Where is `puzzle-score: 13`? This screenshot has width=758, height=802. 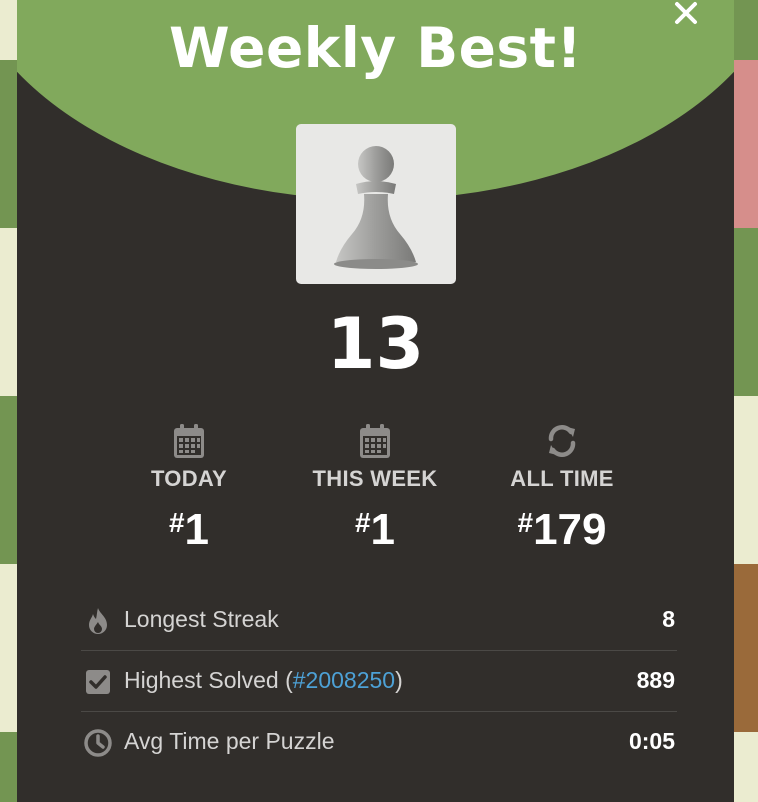
puzzle-score: 13 is located at coordinates (375, 344).